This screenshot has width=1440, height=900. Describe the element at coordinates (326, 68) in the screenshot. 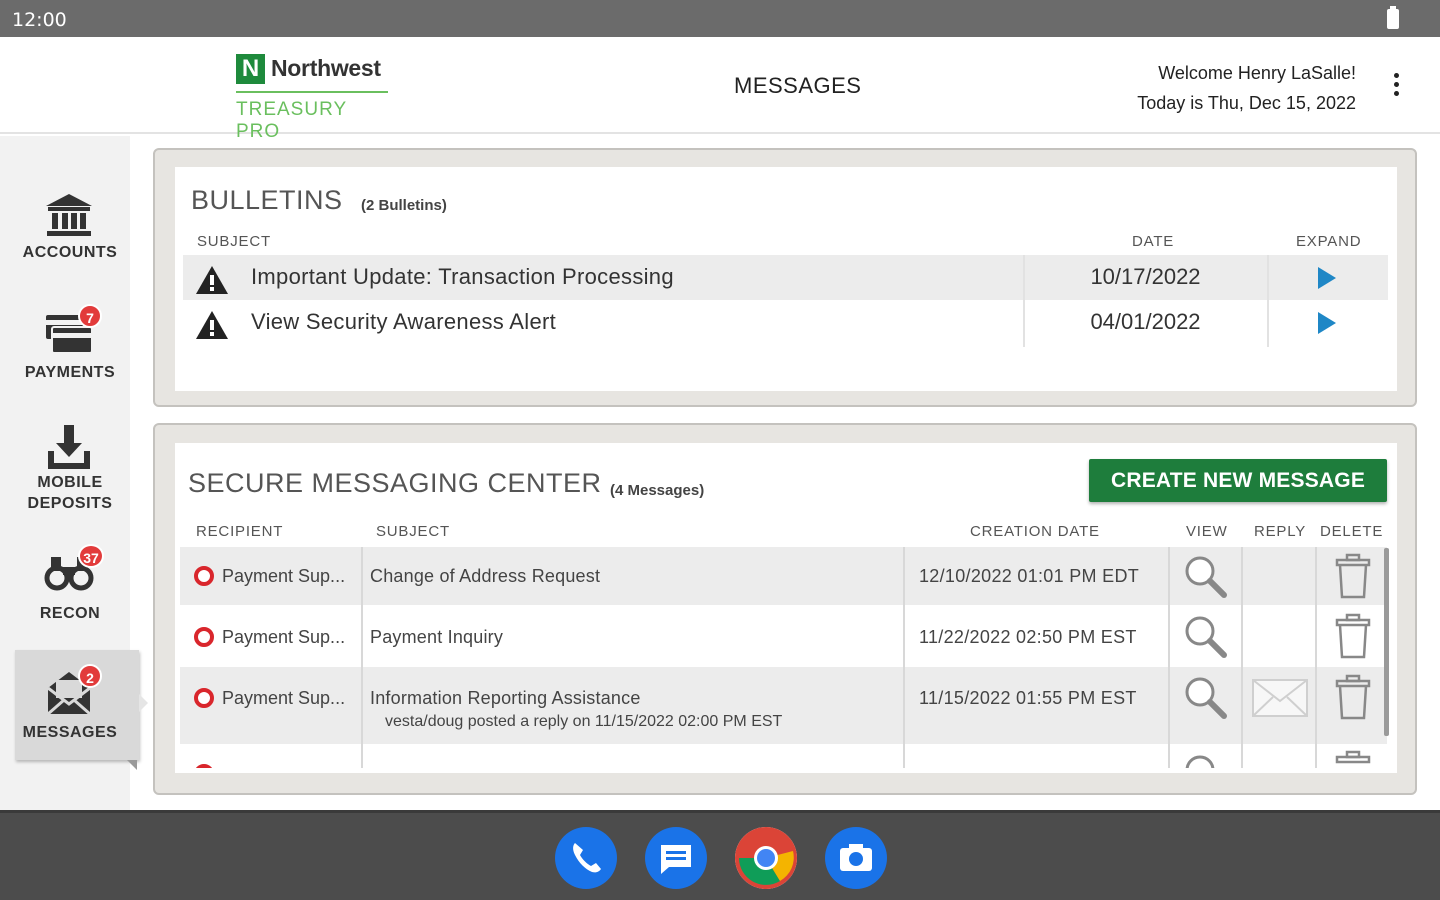

I see `logo-name: Northwest` at that location.